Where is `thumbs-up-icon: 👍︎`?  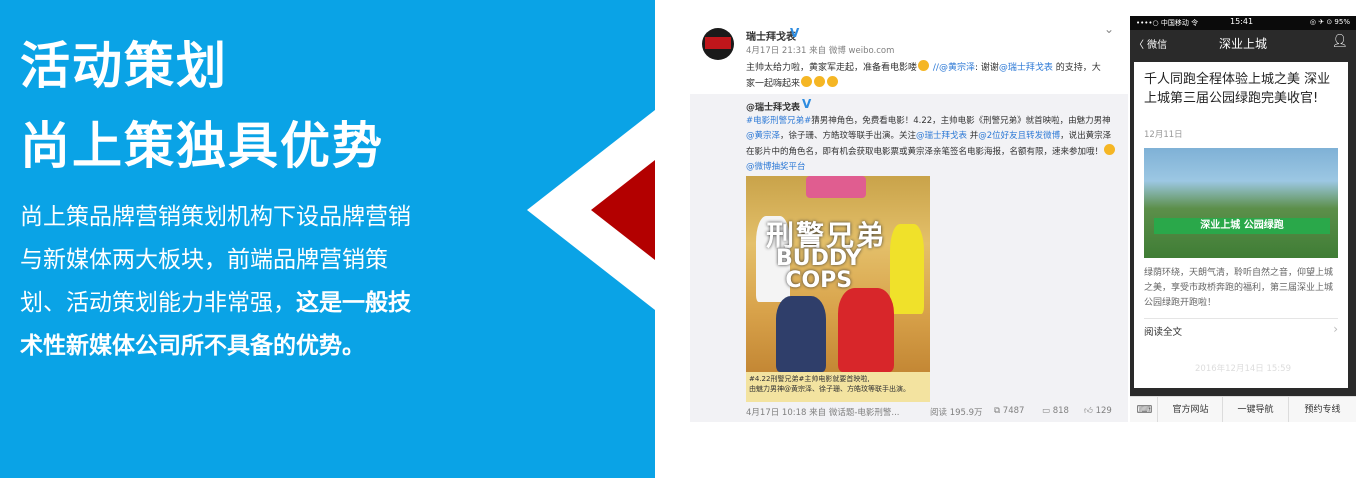
thumbs-up-icon: 👍︎ is located at coordinates (1090, 411).